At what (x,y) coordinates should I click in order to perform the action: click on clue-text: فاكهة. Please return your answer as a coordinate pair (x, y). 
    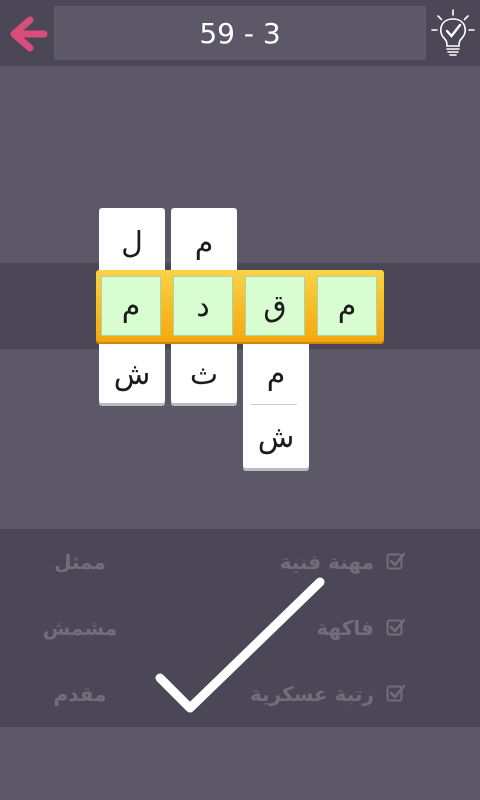
    Looking at the image, I should click on (345, 628).